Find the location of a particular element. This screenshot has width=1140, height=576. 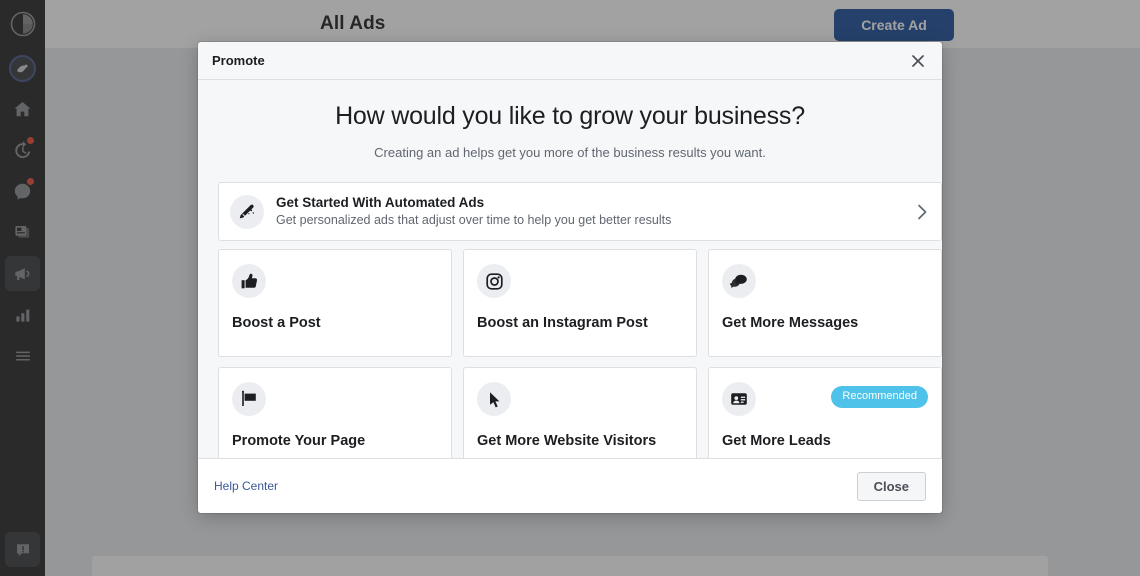

automated-ads-title: Get Started With Automated Ads is located at coordinates (380, 202).